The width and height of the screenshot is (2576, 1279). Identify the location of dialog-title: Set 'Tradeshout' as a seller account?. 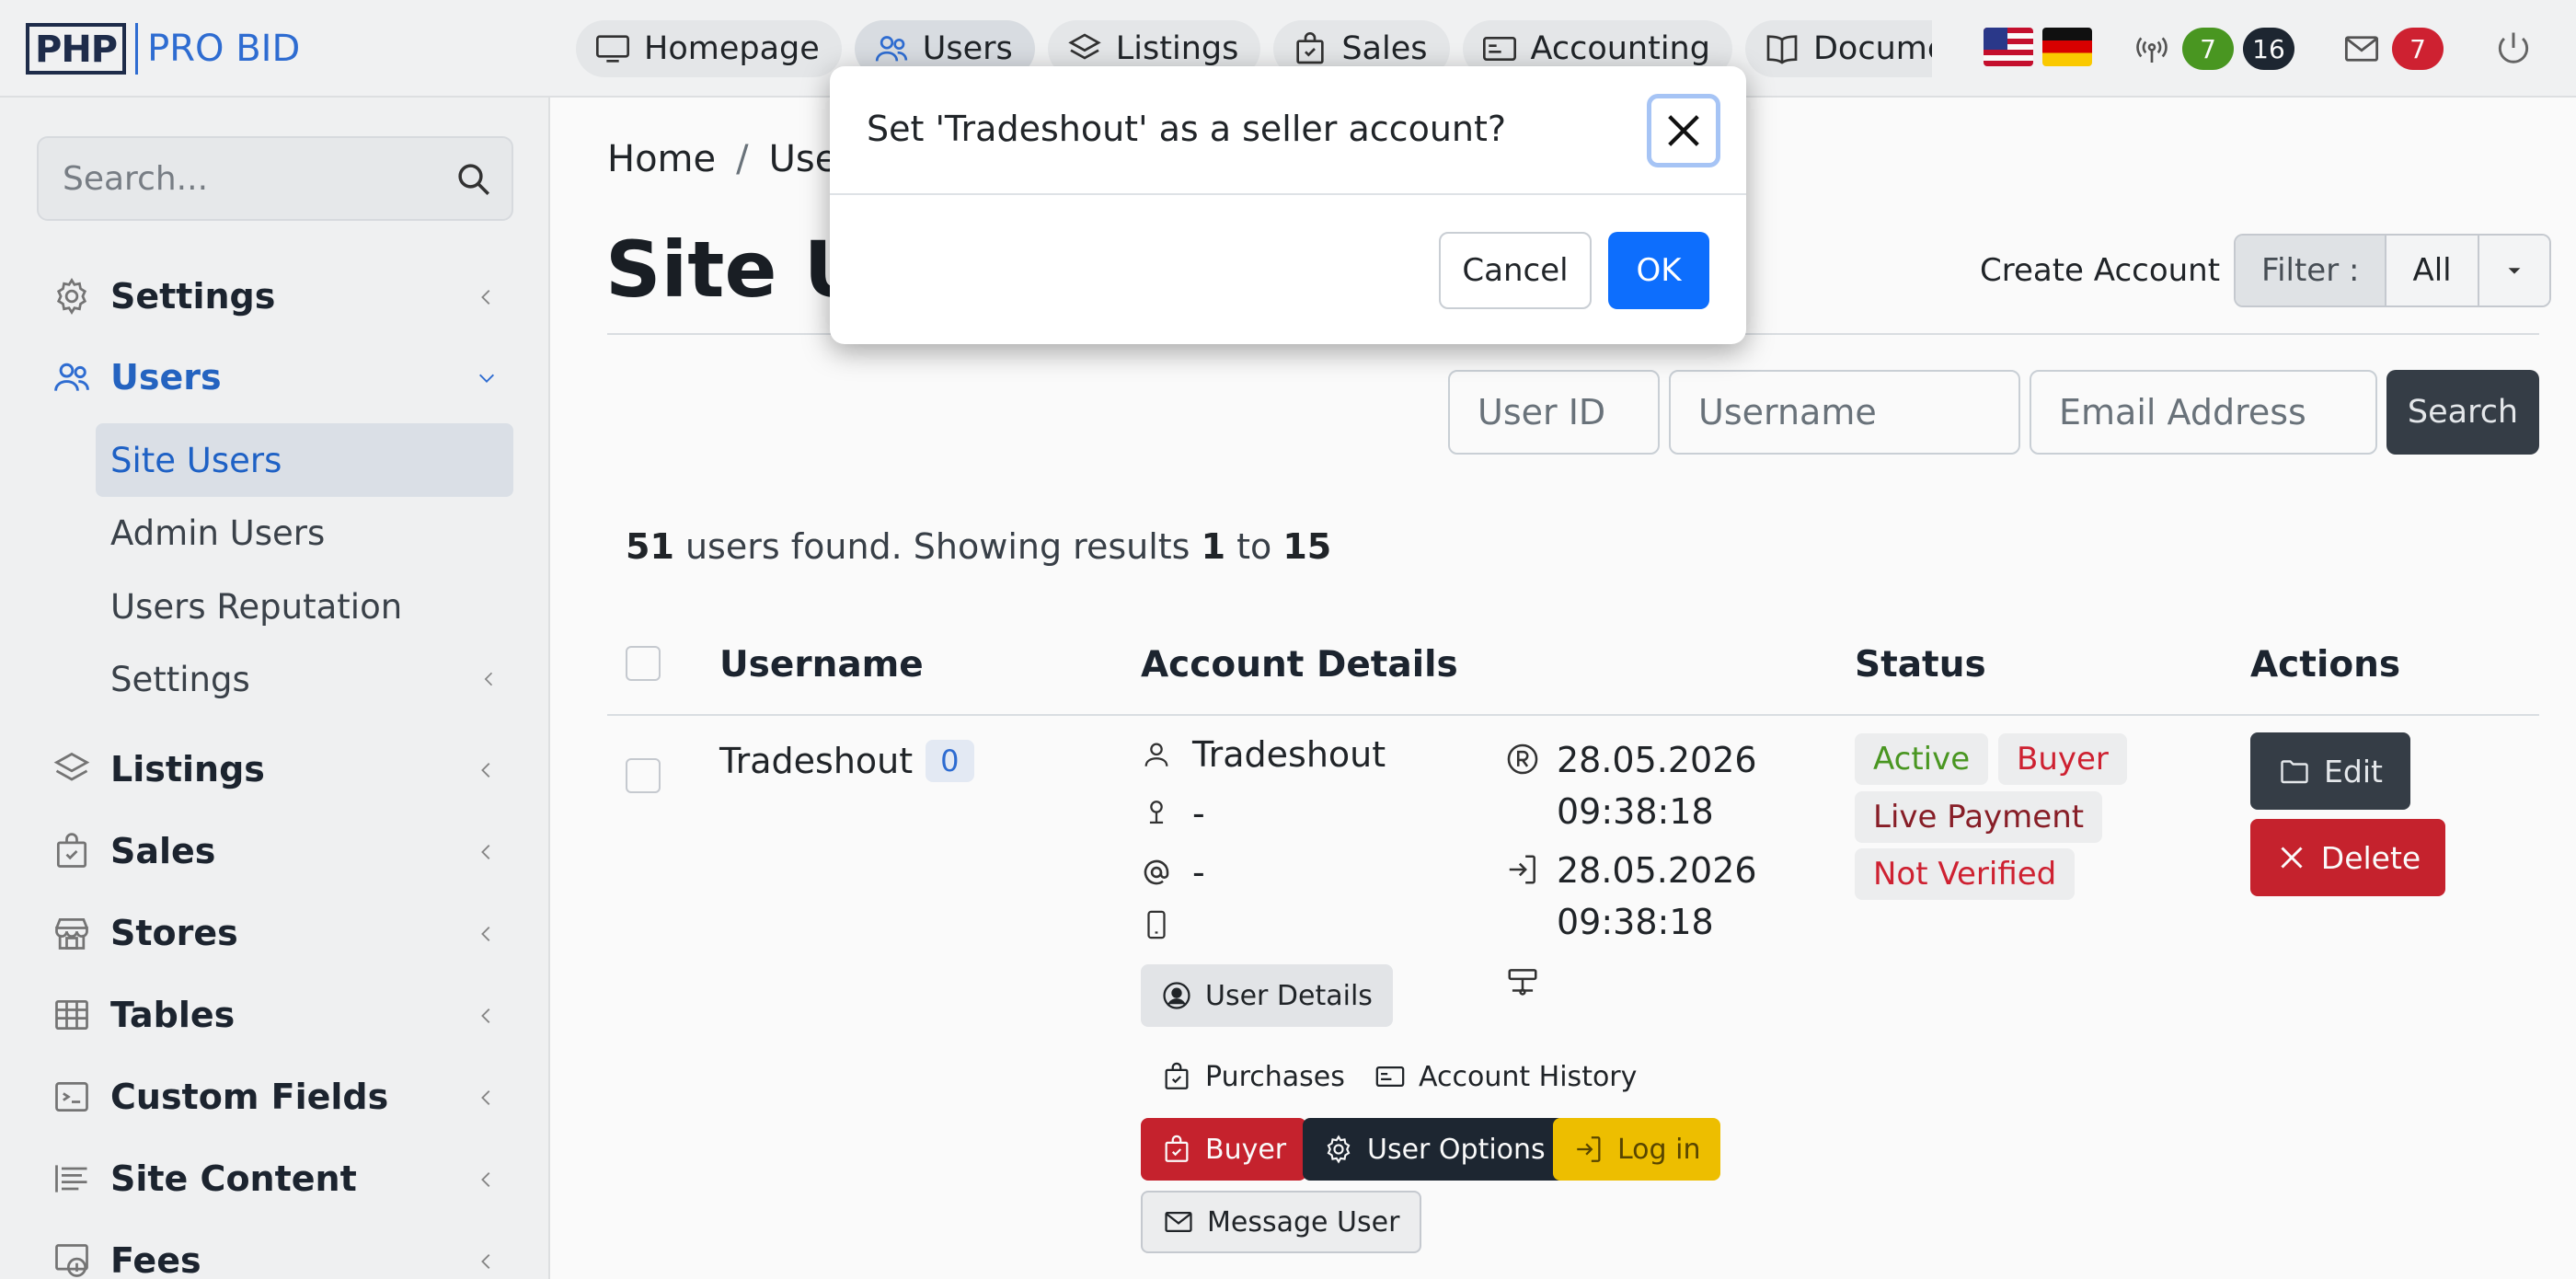
(1187, 129).